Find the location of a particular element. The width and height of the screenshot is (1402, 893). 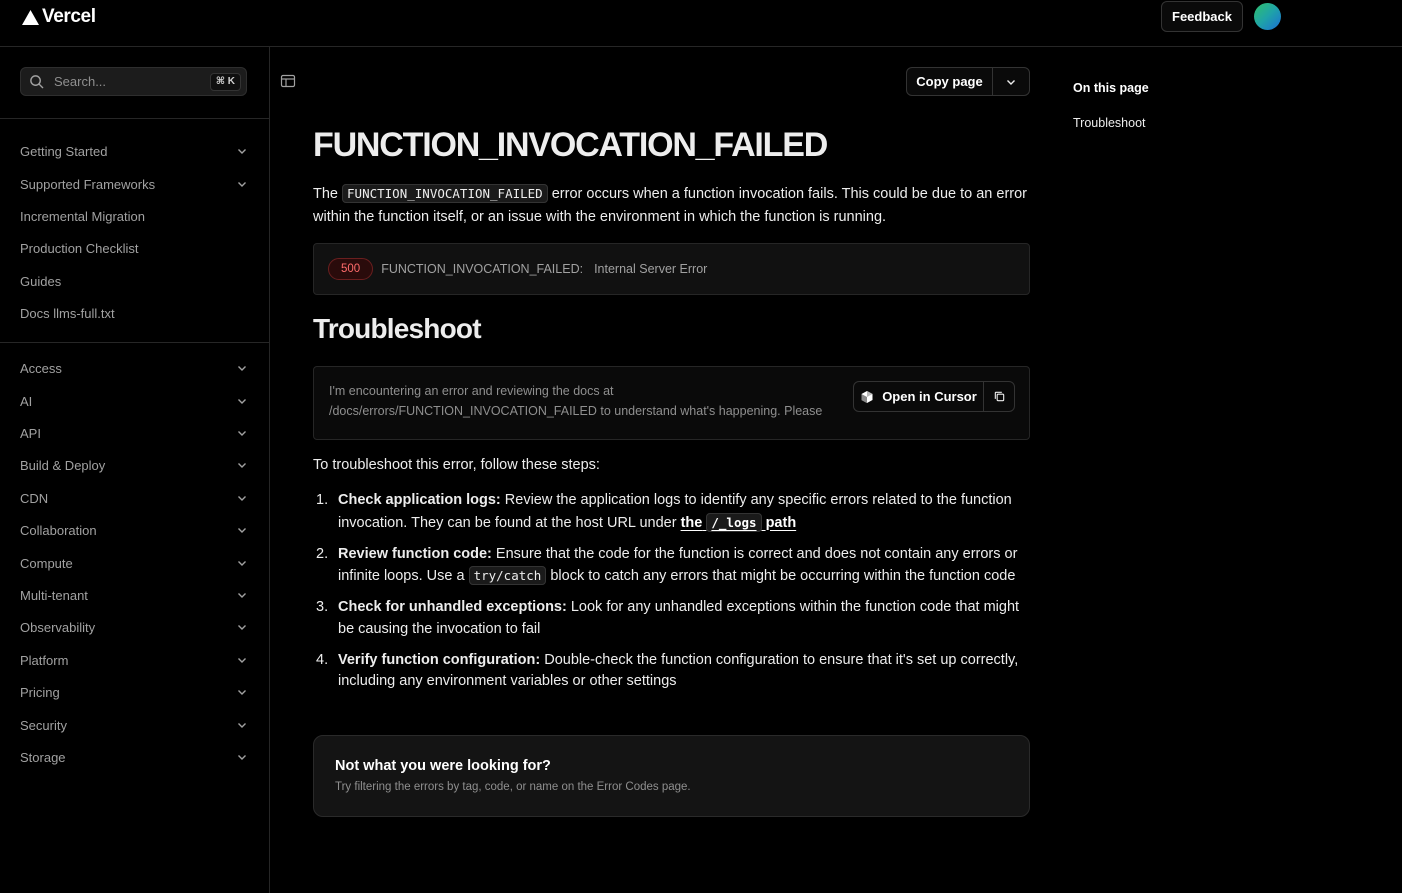

sidebar-item-incremental-migration: Incremental Migration is located at coordinates (134, 216).